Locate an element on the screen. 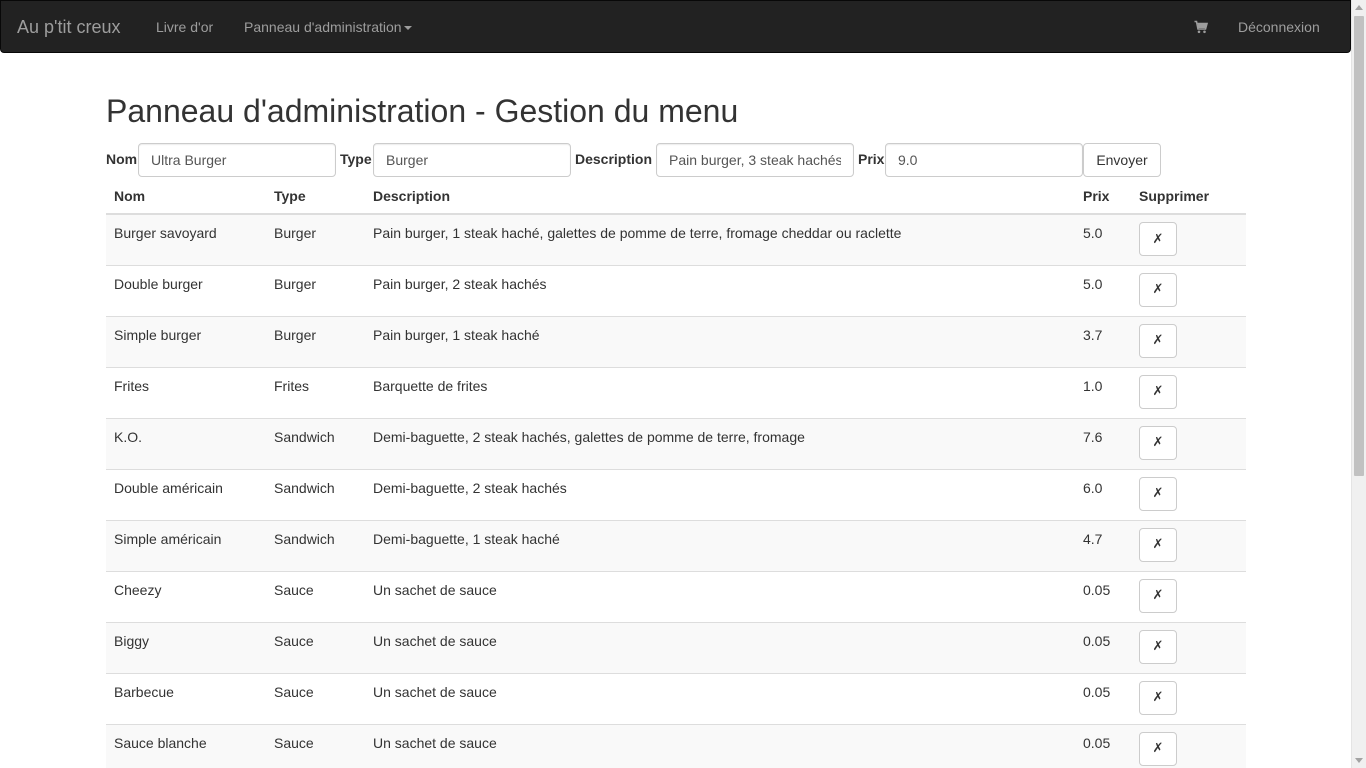  nav-admin-dropdown: Panneau d'administration is located at coordinates (328, 27).